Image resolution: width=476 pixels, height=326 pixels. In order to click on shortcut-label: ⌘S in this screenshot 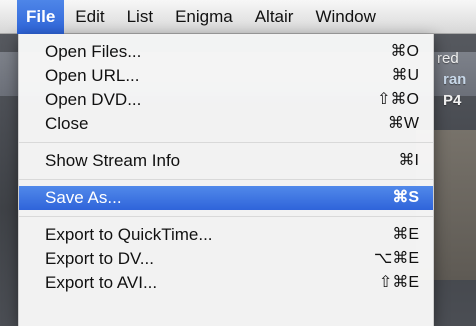, I will do `click(405, 197)`.